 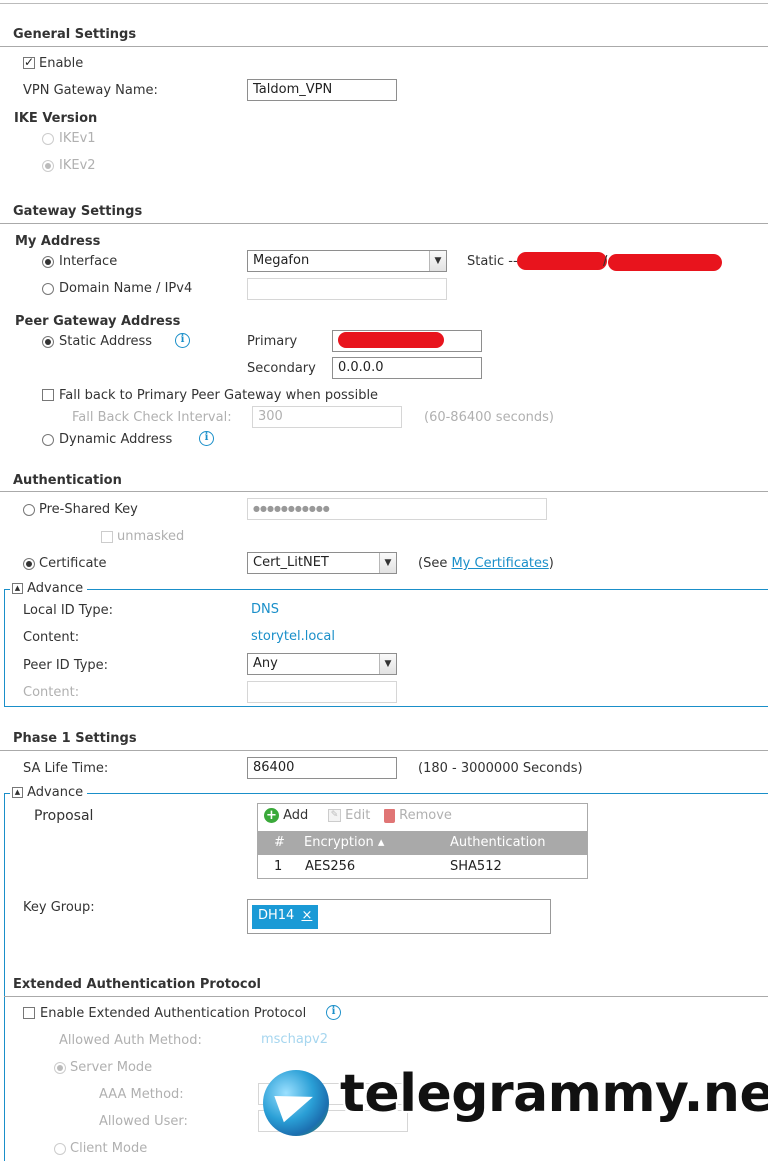 I want to click on dynamic-address-radio, so click(x=48, y=440).